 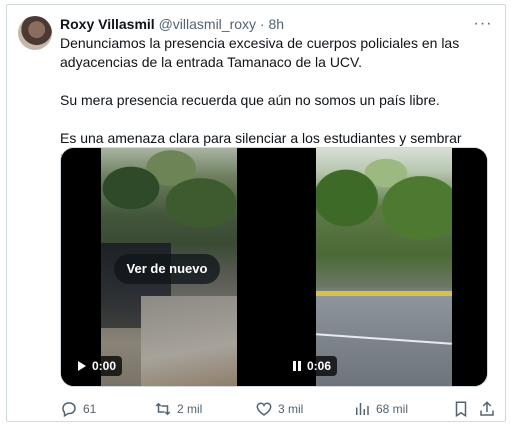 What do you see at coordinates (190, 409) in the screenshot?
I see `repost-count: 2 mil` at bounding box center [190, 409].